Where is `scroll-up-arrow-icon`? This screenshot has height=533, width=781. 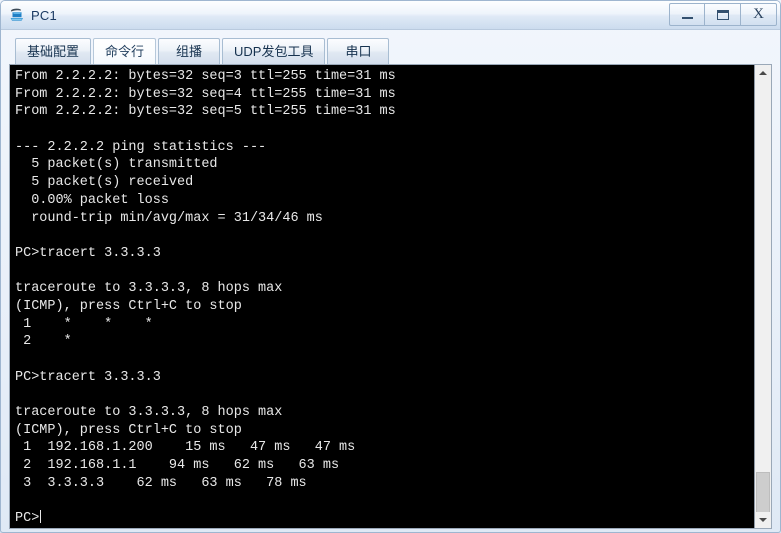 scroll-up-arrow-icon is located at coordinates (763, 73).